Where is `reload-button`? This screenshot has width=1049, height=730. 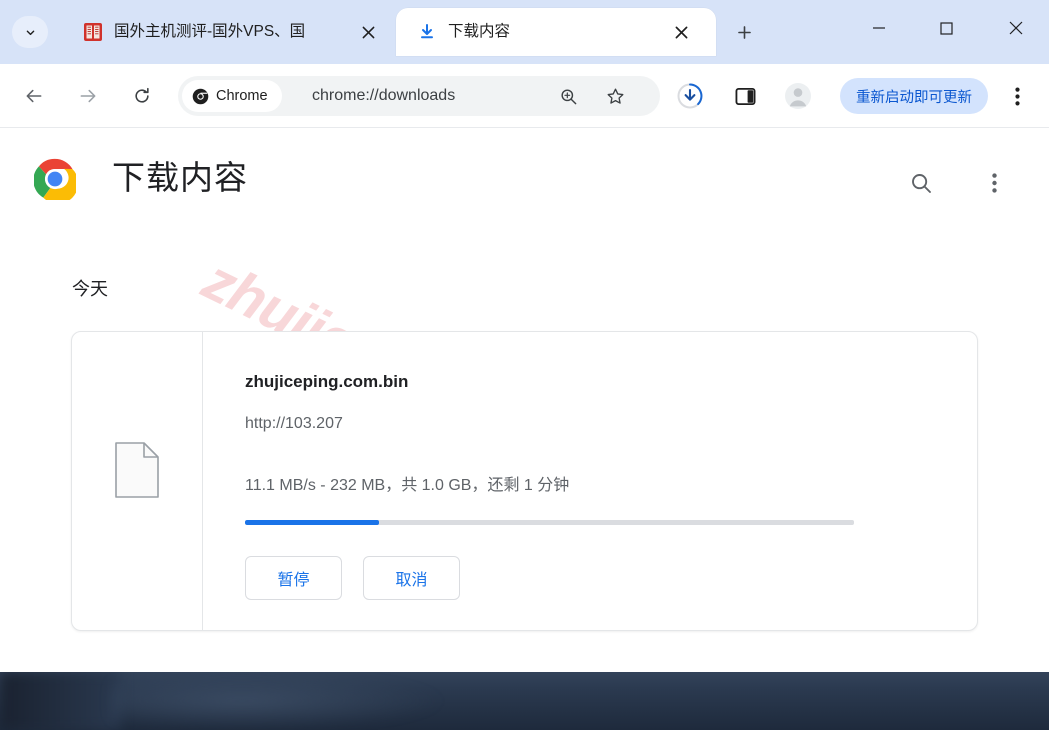 reload-button is located at coordinates (142, 96).